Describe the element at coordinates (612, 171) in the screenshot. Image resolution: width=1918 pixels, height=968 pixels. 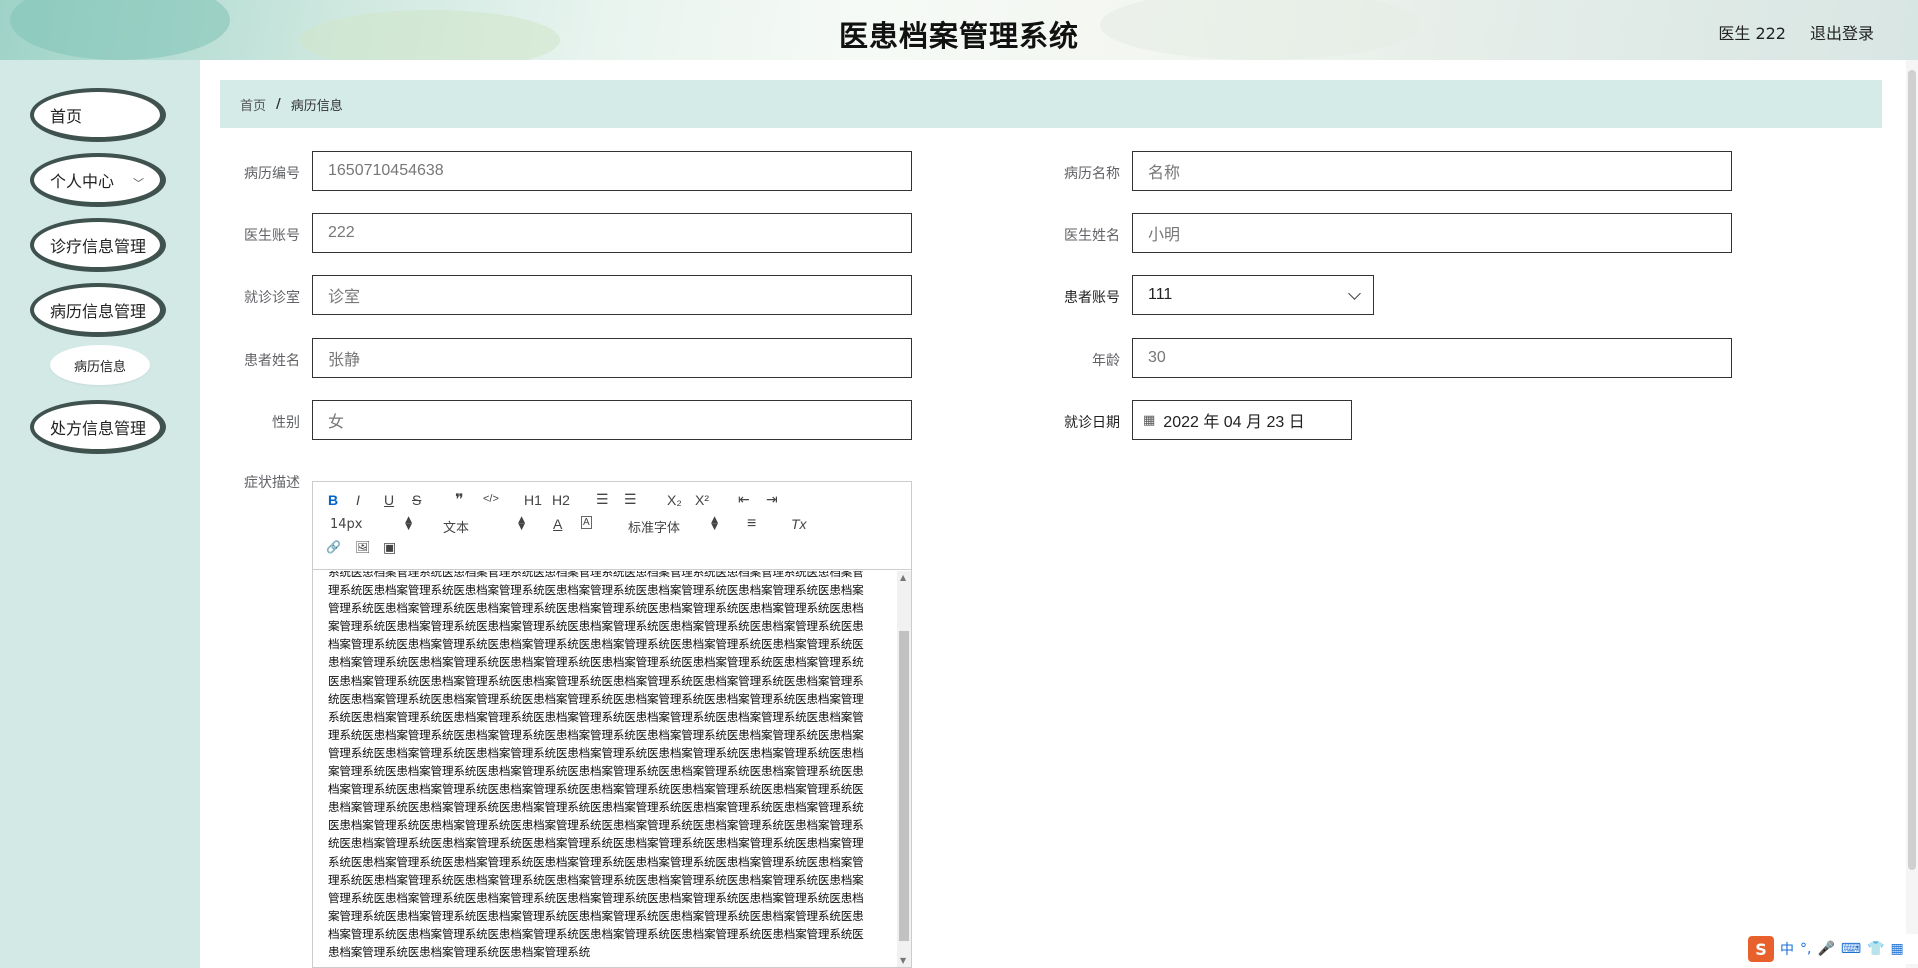
I see `record-no-input: 1650710454638` at that location.